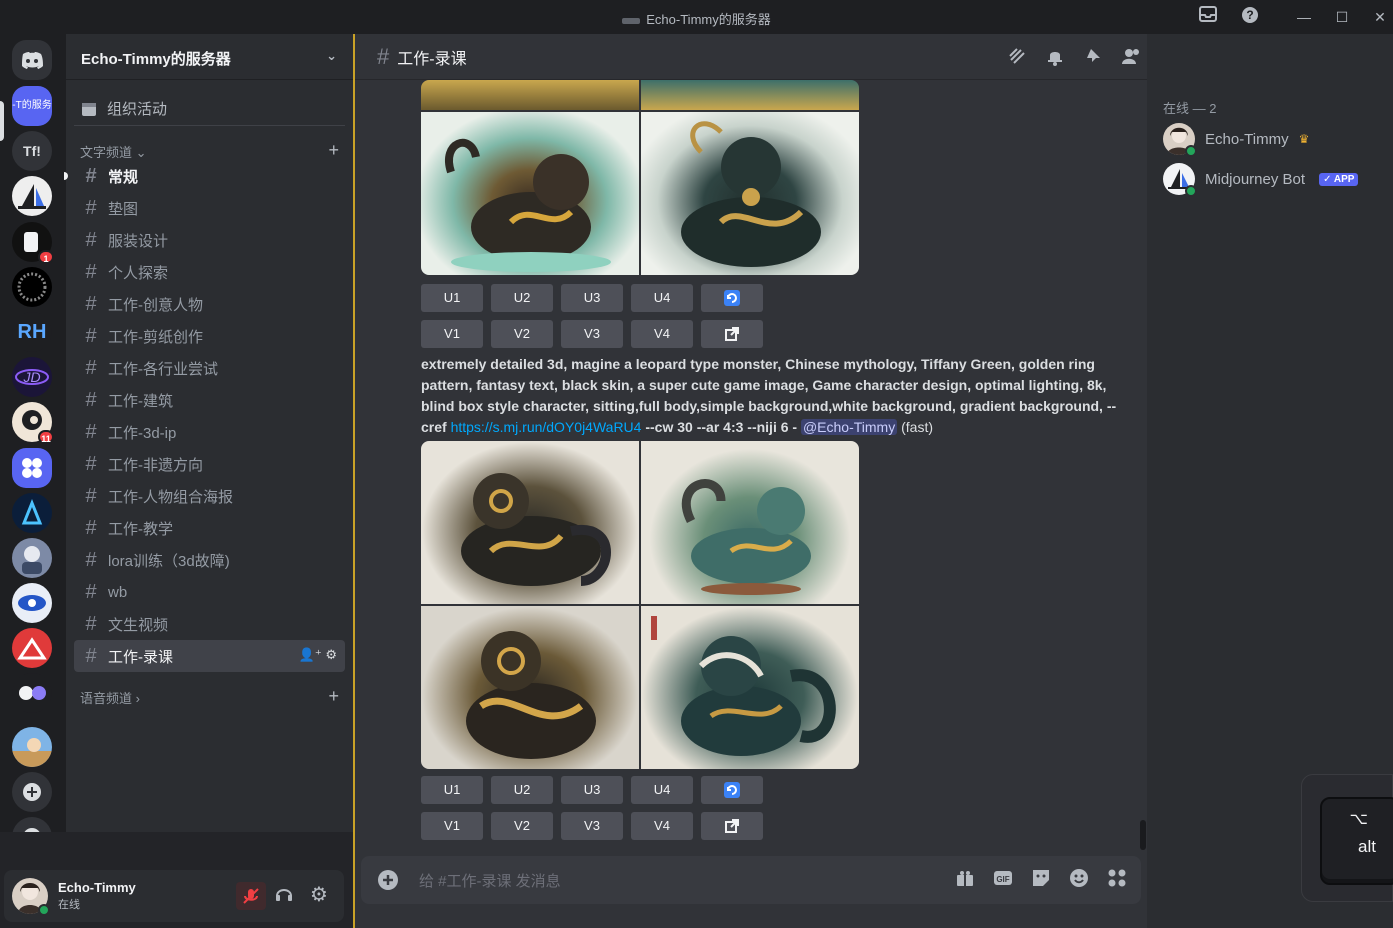 The image size is (1393, 928). Describe the element at coordinates (319, 894) in the screenshot. I see `user-settings-gear-icon: ⚙` at that location.